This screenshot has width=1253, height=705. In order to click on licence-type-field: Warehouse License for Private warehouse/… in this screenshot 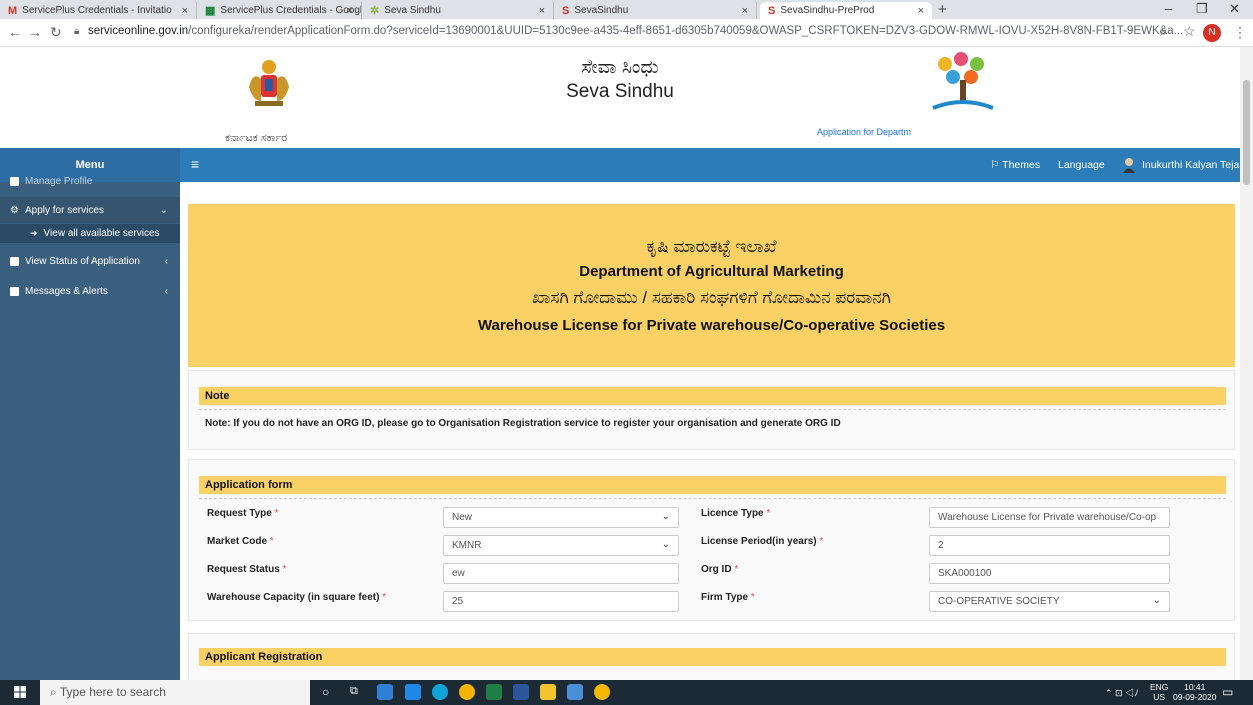, I will do `click(1049, 517)`.